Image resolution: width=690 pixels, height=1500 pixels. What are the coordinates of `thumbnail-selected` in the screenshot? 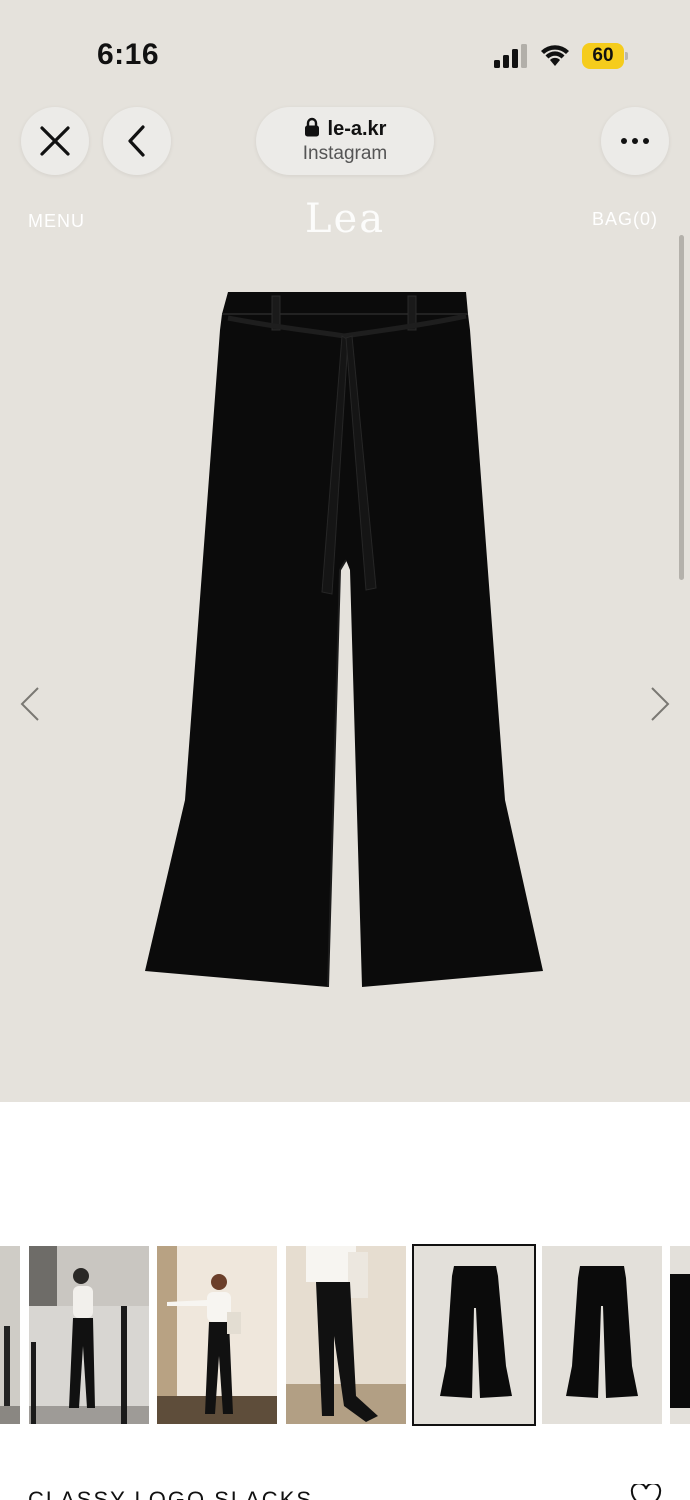 It's located at (474, 1335).